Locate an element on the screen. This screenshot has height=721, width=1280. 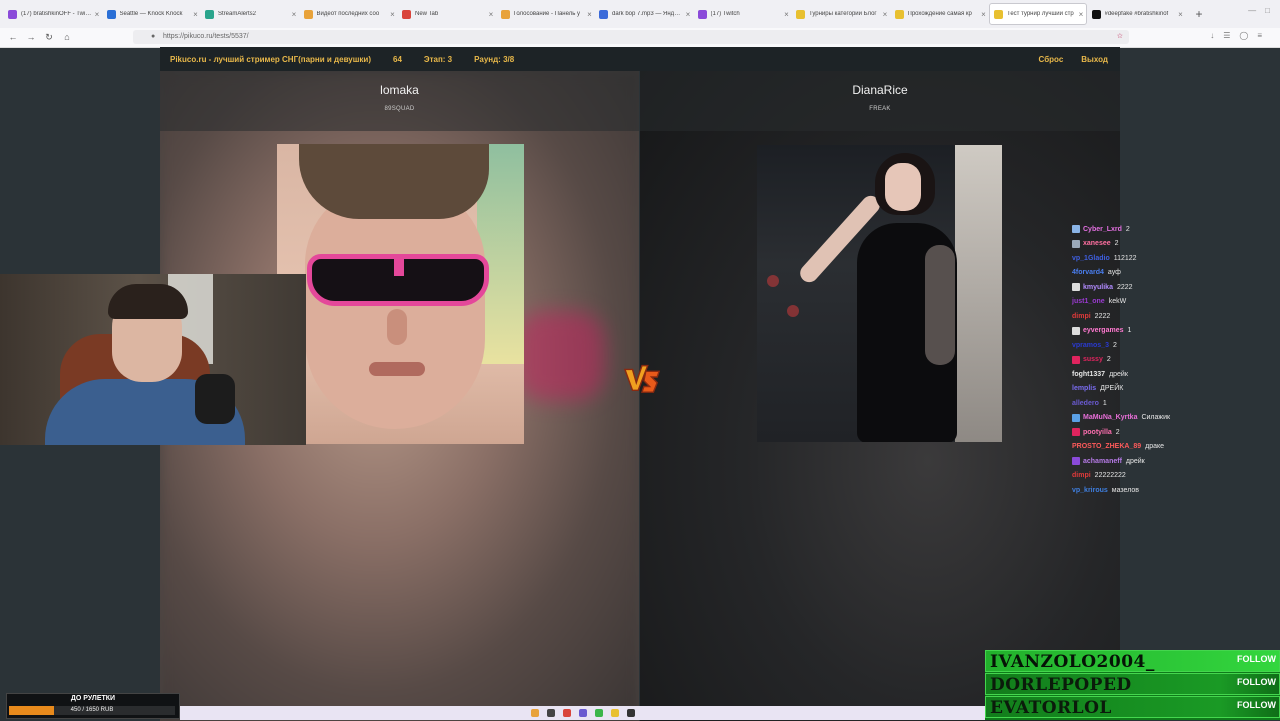
address-bar: ● https://pikuco.ru/tests/5537/ ☆ is located at coordinates (631, 37).